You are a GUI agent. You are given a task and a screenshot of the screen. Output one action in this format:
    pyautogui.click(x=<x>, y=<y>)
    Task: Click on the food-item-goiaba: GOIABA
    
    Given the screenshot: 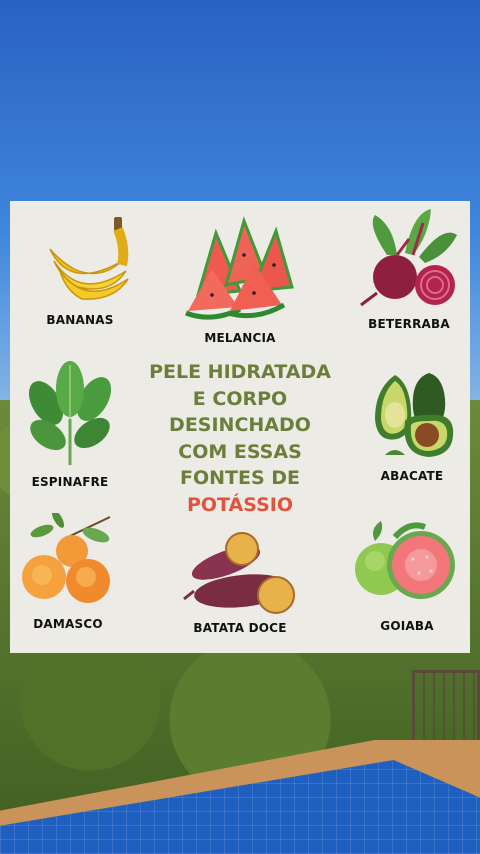 What is the action you would take?
    pyautogui.click(x=407, y=574)
    